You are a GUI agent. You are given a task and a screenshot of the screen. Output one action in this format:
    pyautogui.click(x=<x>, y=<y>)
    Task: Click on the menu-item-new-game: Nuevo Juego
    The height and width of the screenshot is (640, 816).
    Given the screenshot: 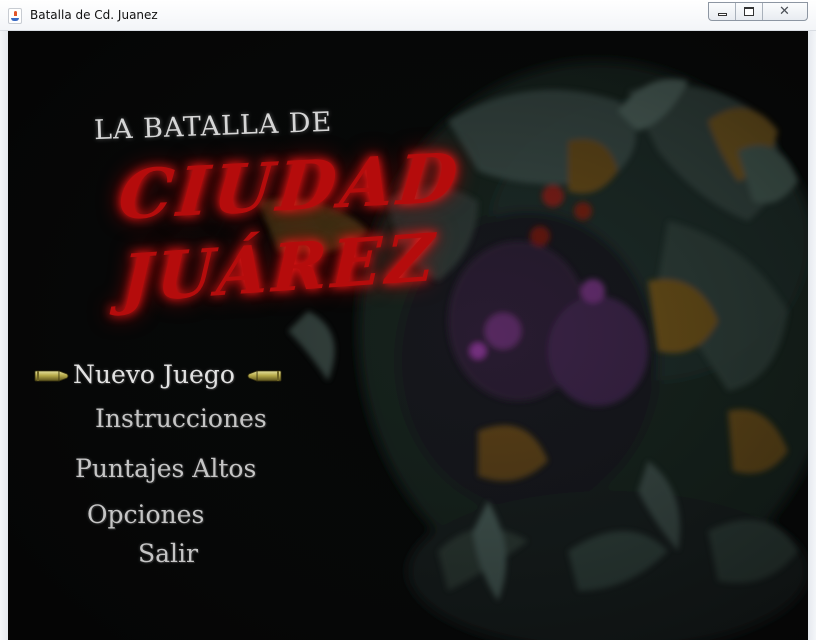 What is the action you would take?
    pyautogui.click(x=154, y=374)
    